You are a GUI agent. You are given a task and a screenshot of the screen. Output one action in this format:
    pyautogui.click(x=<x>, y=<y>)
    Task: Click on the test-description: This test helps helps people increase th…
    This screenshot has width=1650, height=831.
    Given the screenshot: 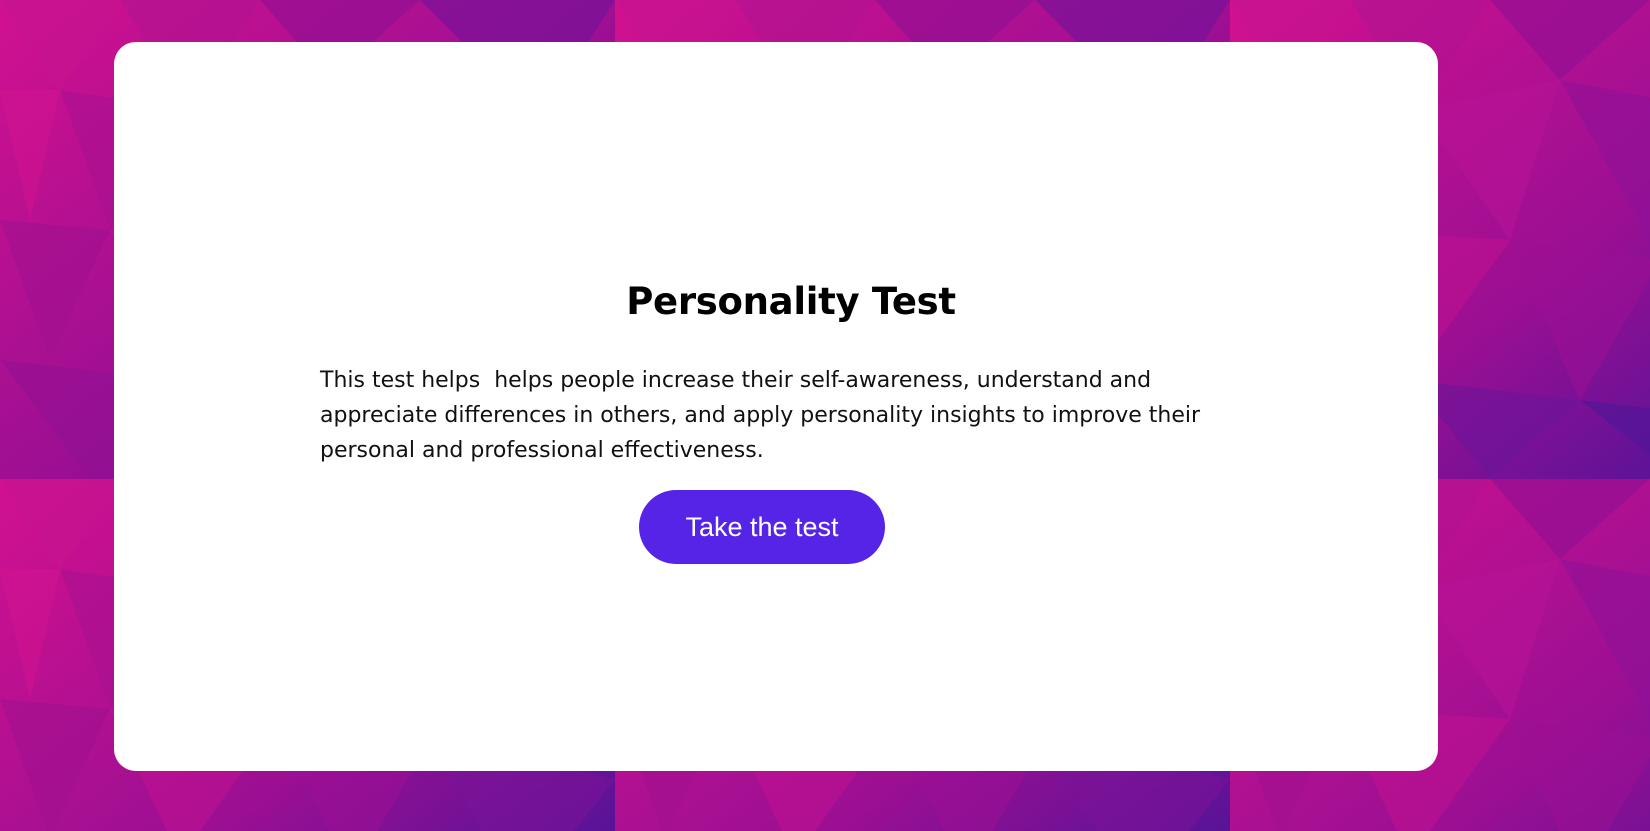 What is the action you would take?
    pyautogui.click(x=764, y=415)
    